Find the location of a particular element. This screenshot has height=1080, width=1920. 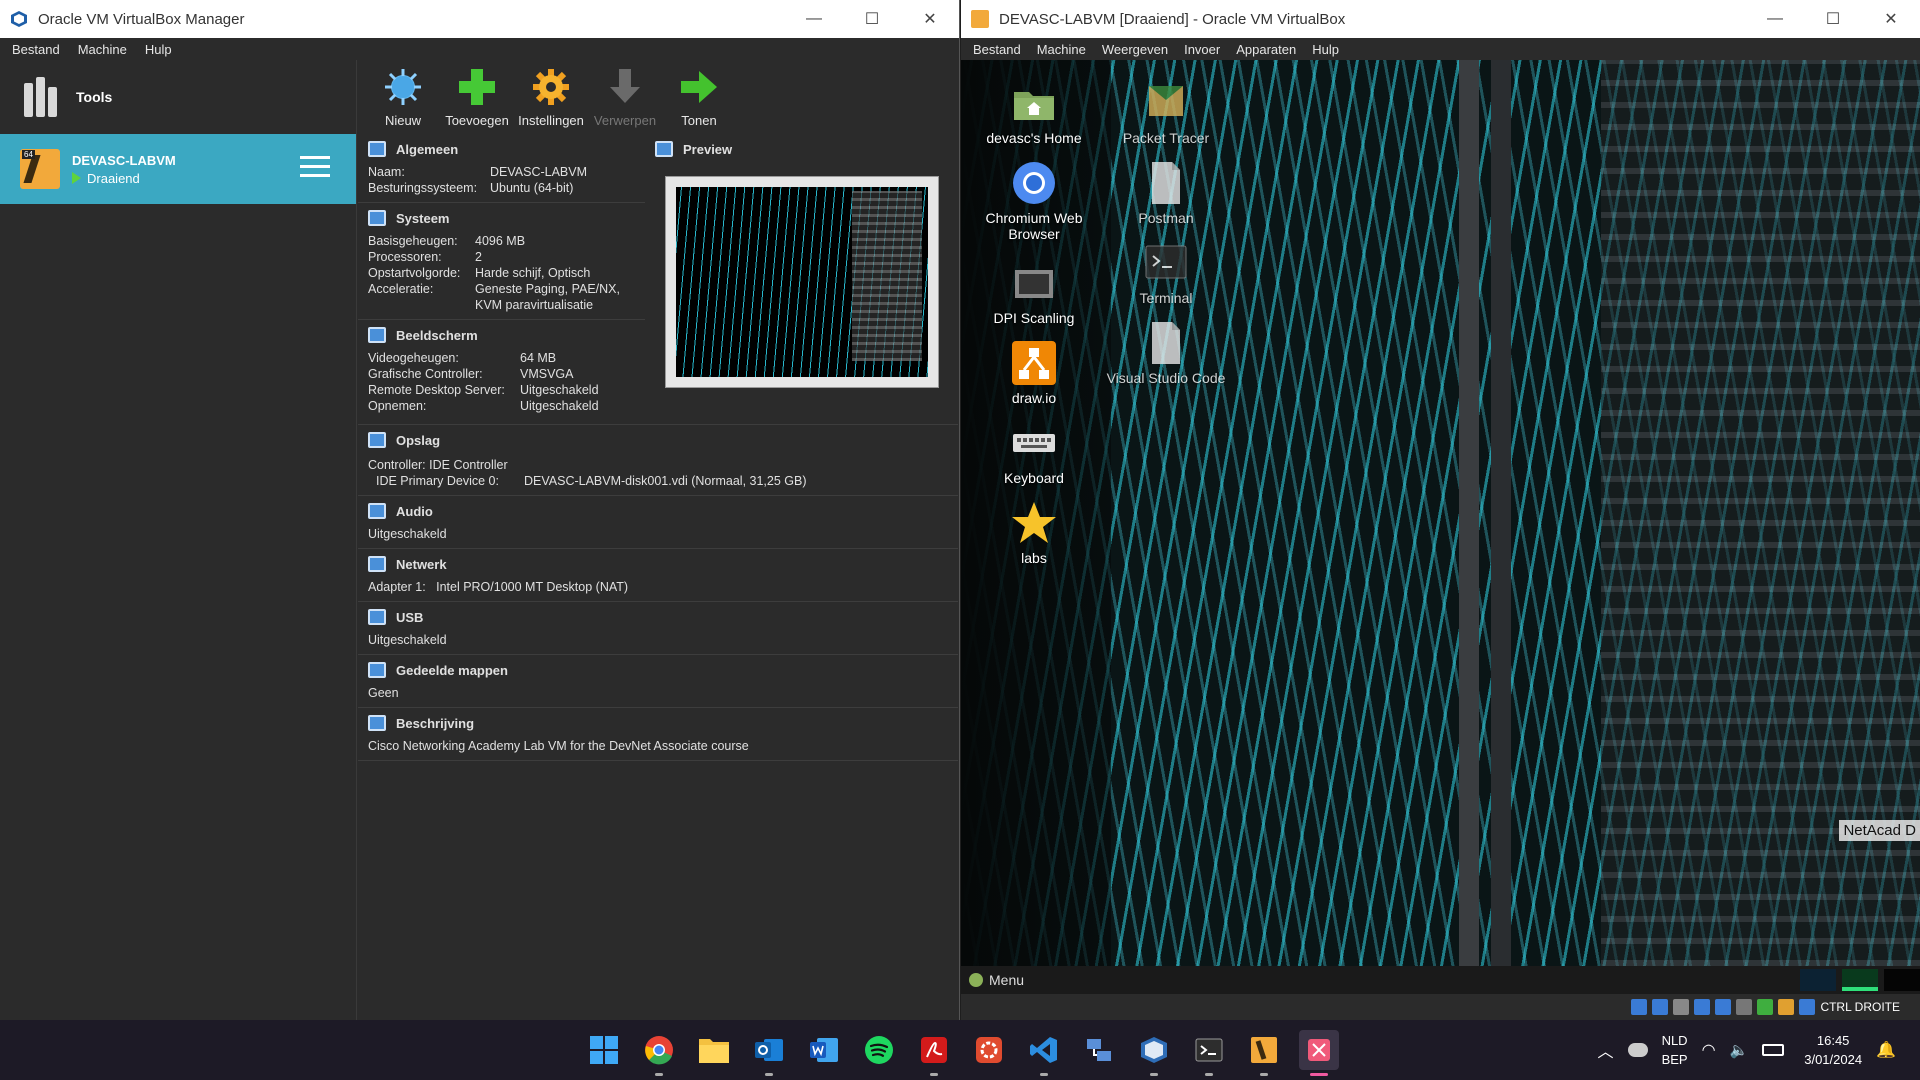

desktop-icon-packet-tracer: Packet Tracer is located at coordinates (1166, 113).